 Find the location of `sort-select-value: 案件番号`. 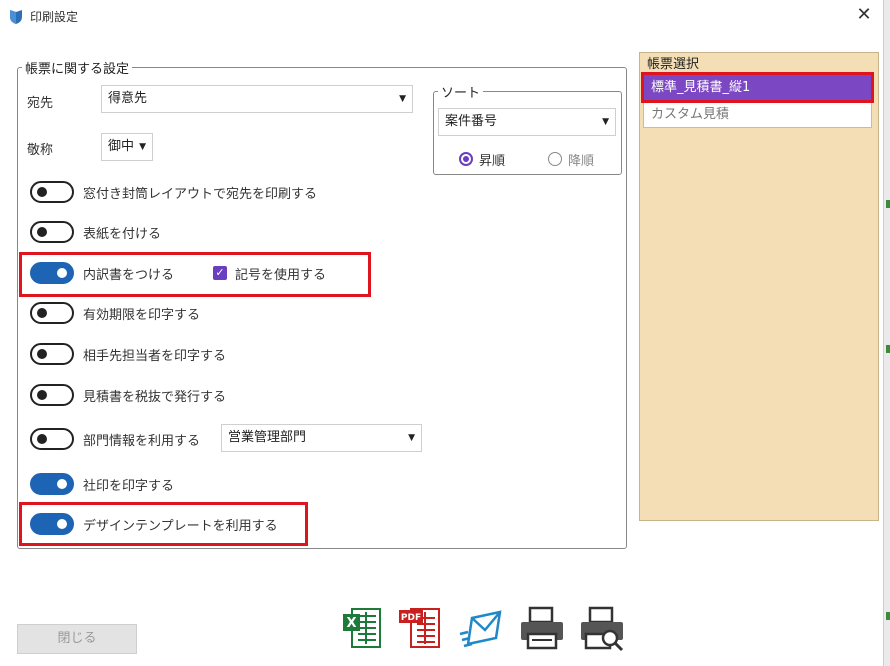

sort-select-value: 案件番号 is located at coordinates (471, 121).